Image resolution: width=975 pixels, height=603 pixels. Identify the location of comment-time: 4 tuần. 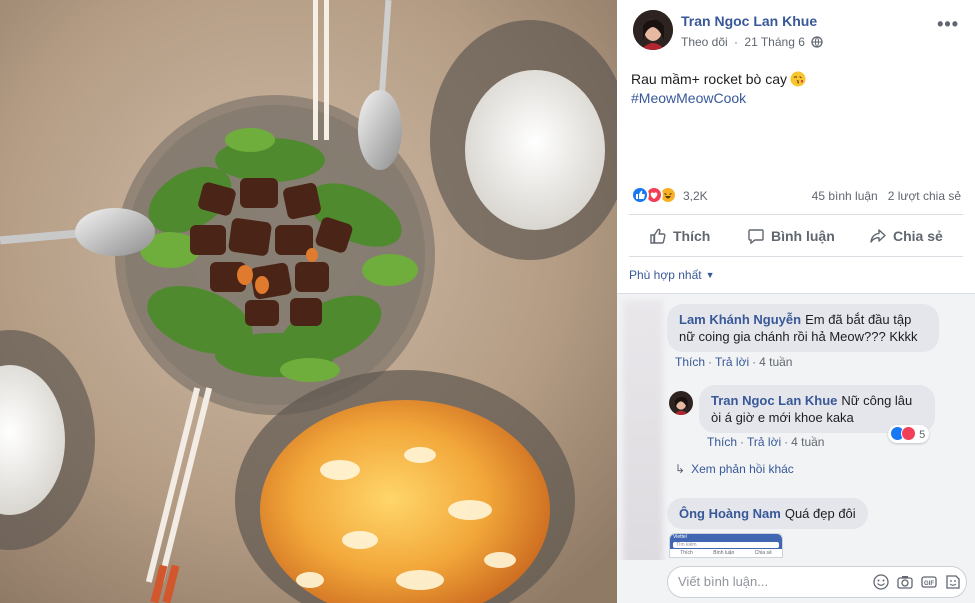
(775, 362).